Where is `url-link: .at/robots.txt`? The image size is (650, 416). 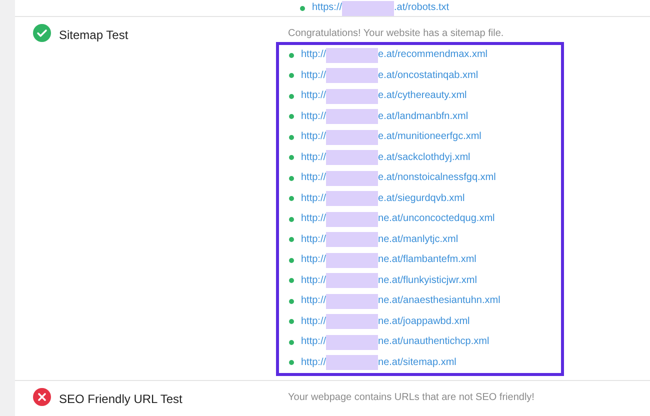 url-link: .at/robots.txt is located at coordinates (422, 8).